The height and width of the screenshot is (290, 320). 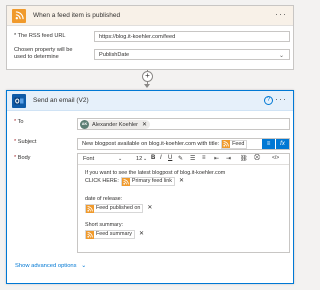 I want to click on person-token: AK Alexander Koehler ✕, so click(x=115, y=124).